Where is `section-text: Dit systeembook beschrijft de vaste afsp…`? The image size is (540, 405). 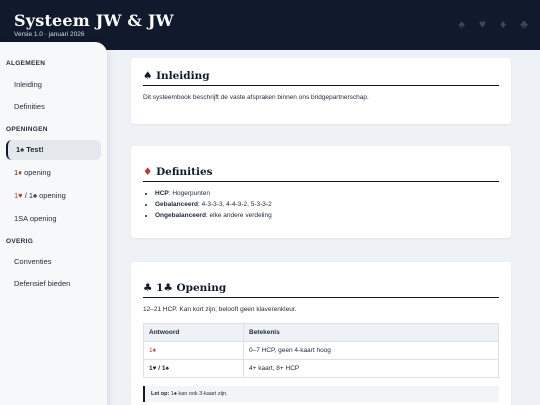
section-text: Dit systeembook beschrijft de vaste afsp… is located at coordinates (256, 97).